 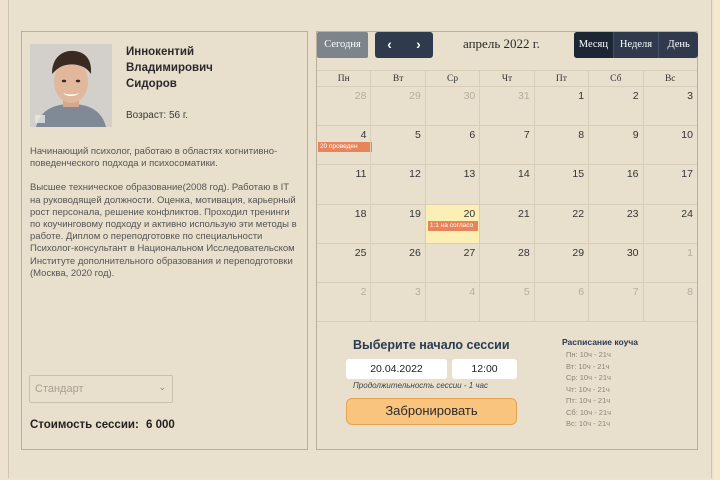 I want to click on day-number: 9, so click(x=635, y=135).